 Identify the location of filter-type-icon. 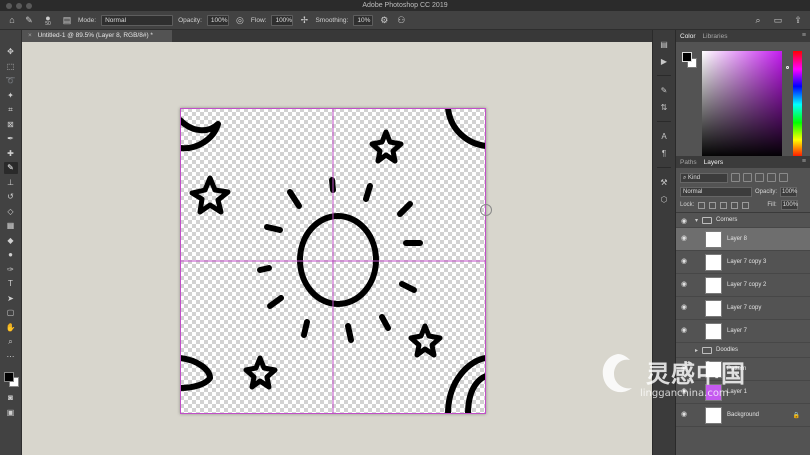
(759, 177).